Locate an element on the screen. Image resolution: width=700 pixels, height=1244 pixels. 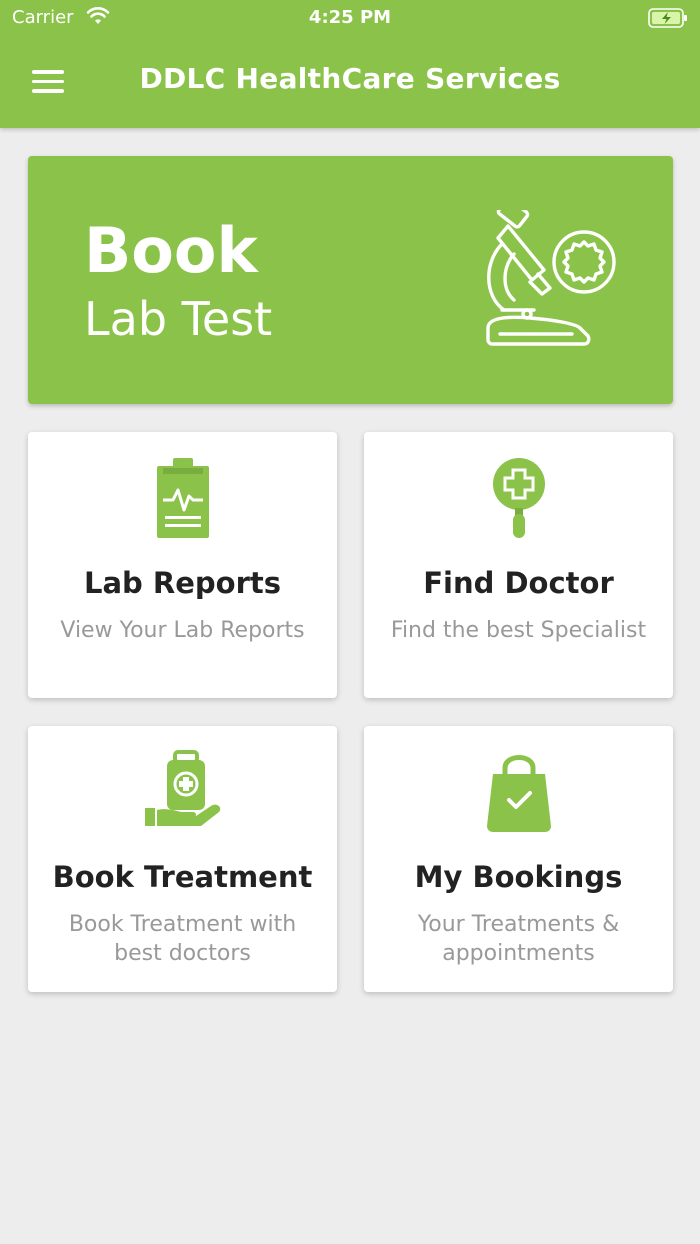
card-title: My Bookings is located at coordinates (518, 877).